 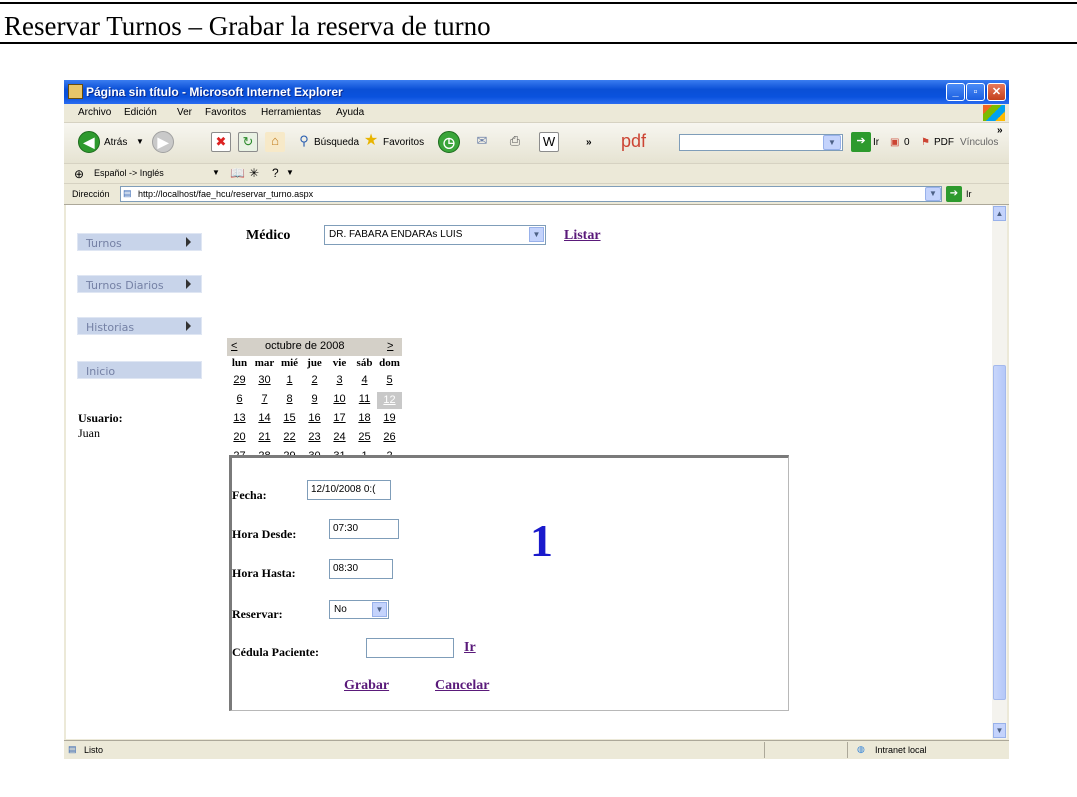 I want to click on cedula-input, so click(x=410, y=648).